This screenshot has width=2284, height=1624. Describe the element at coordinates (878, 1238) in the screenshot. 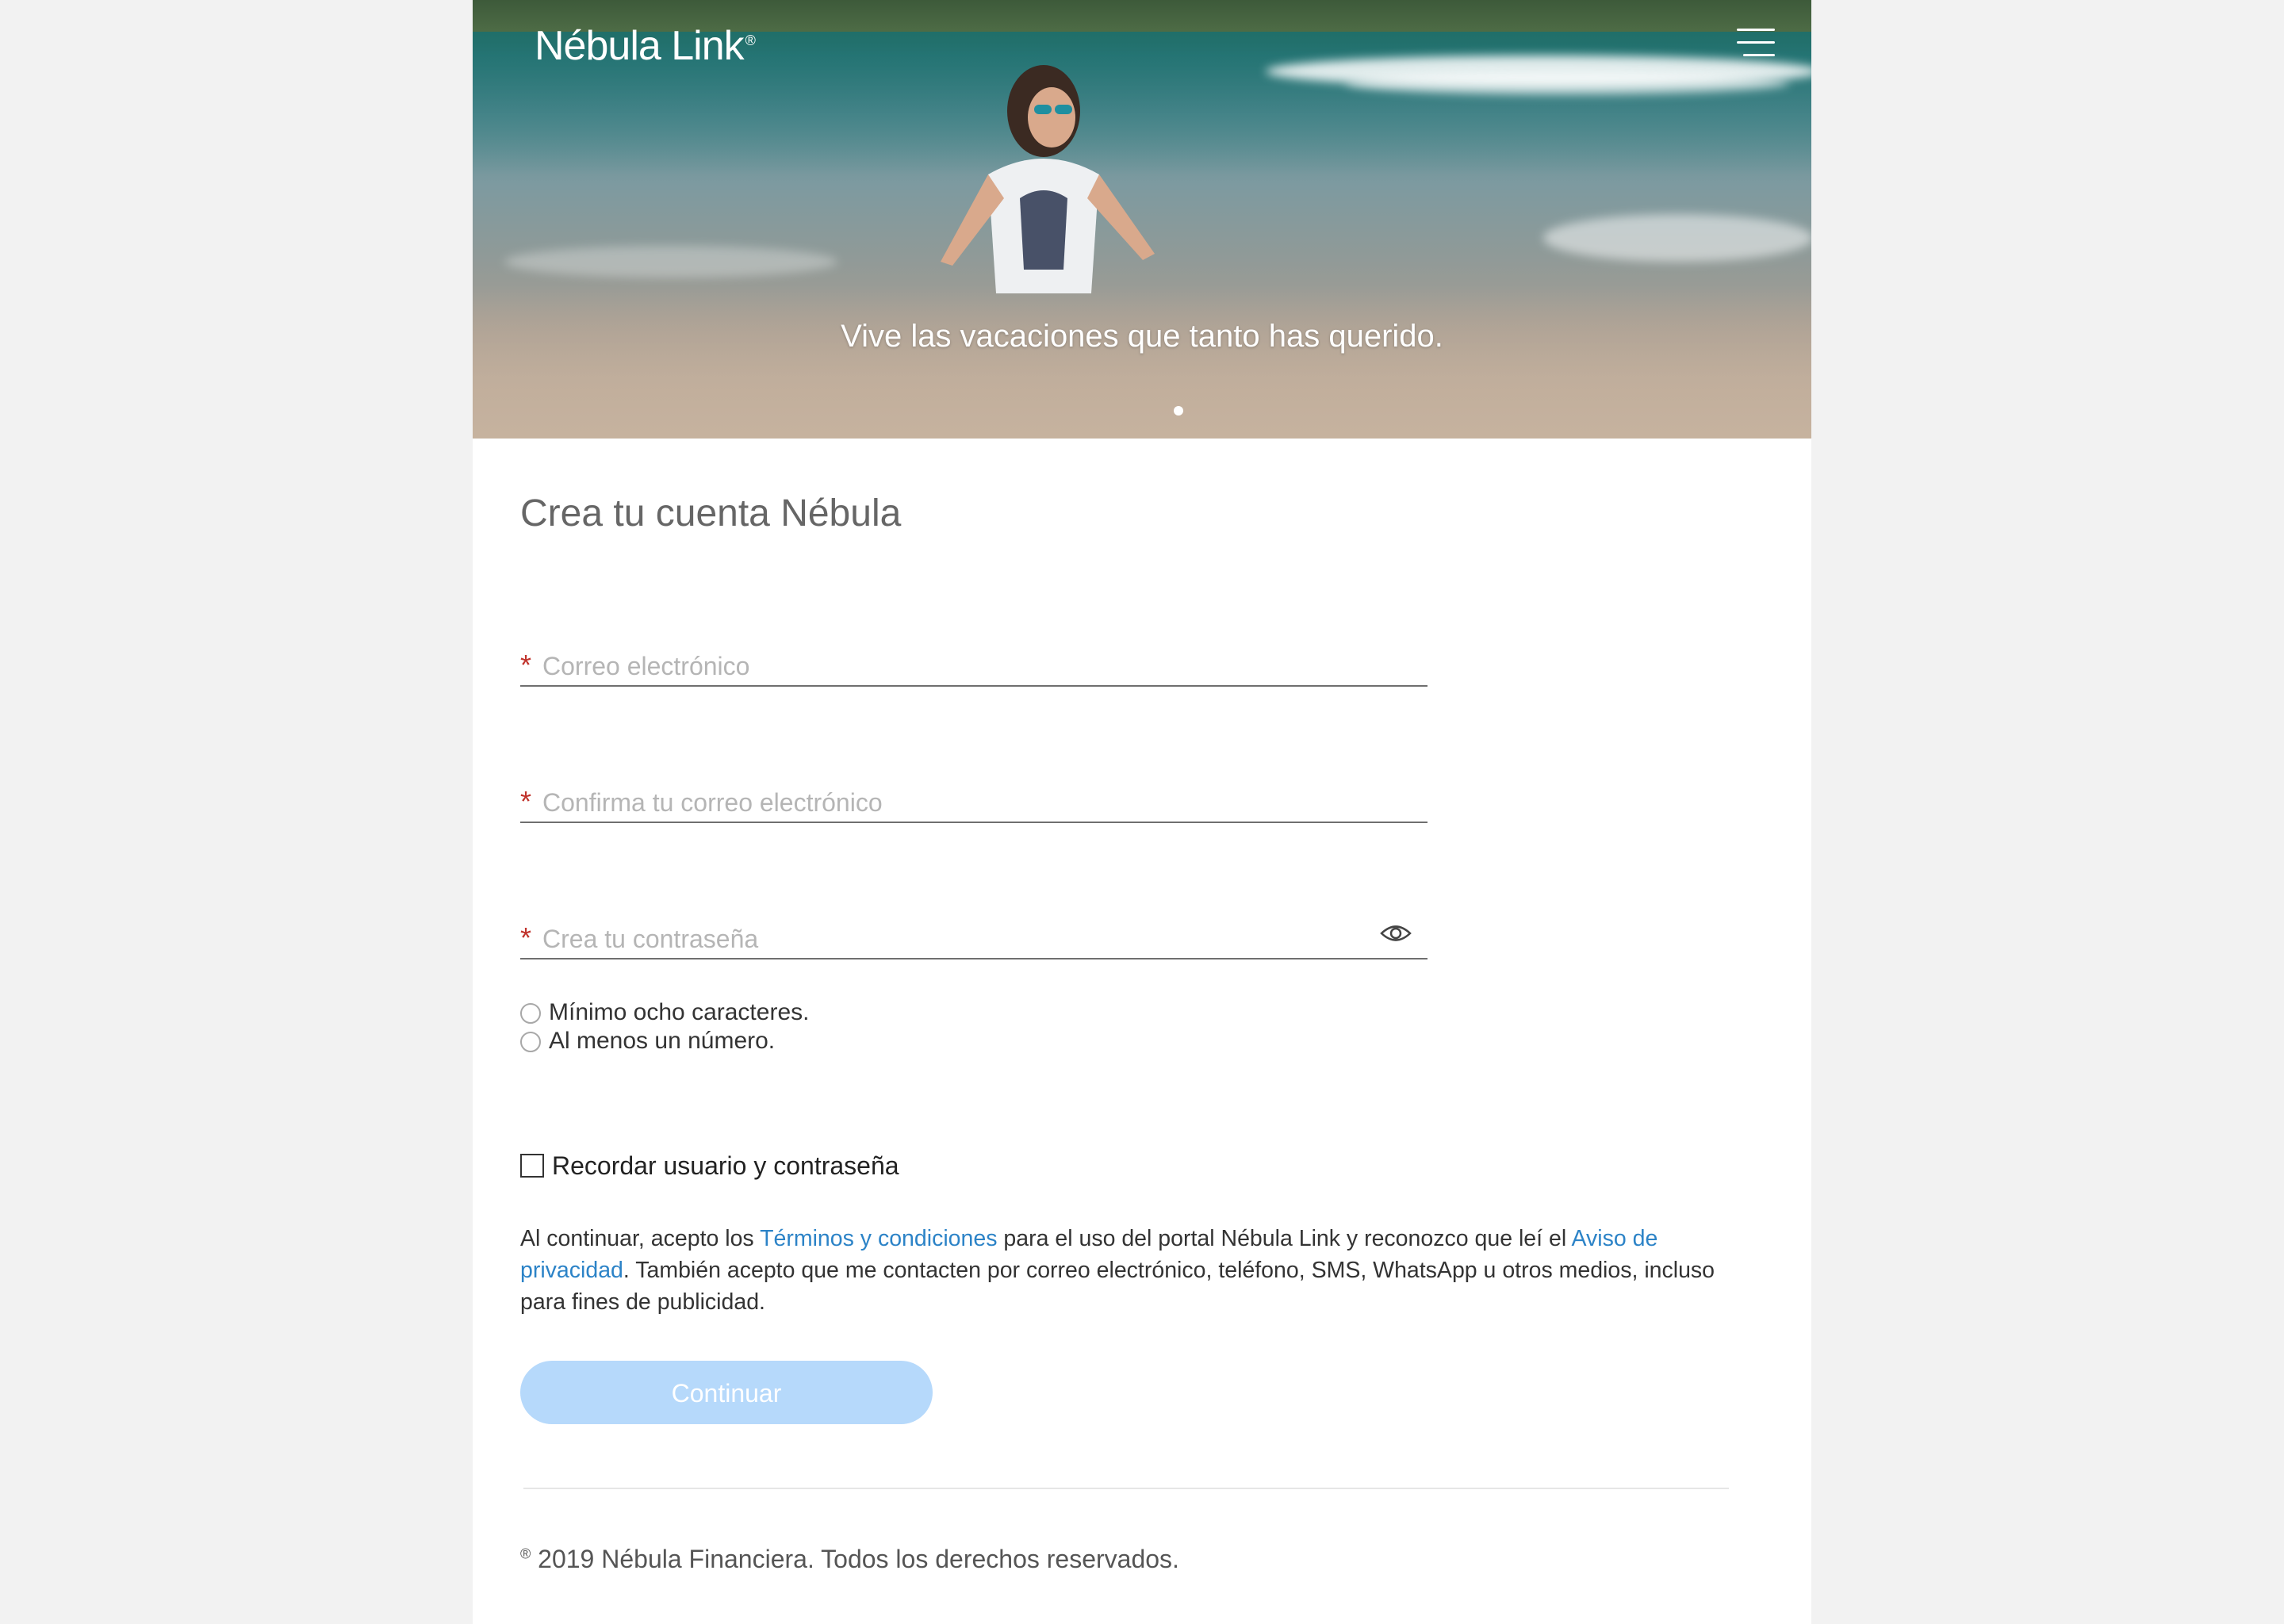

I see `terms-link: Términos y condiciones` at that location.